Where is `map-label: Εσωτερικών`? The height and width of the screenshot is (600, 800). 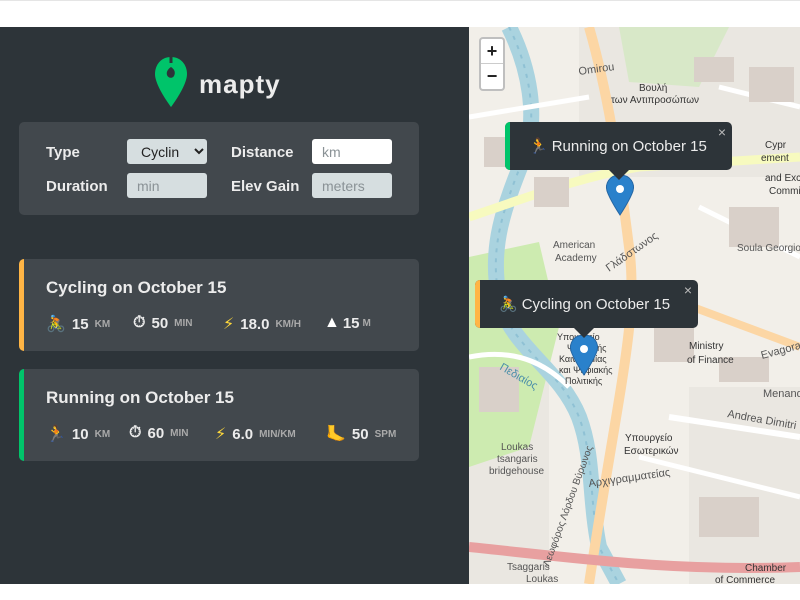
map-label: Εσωτερικών is located at coordinates (651, 451).